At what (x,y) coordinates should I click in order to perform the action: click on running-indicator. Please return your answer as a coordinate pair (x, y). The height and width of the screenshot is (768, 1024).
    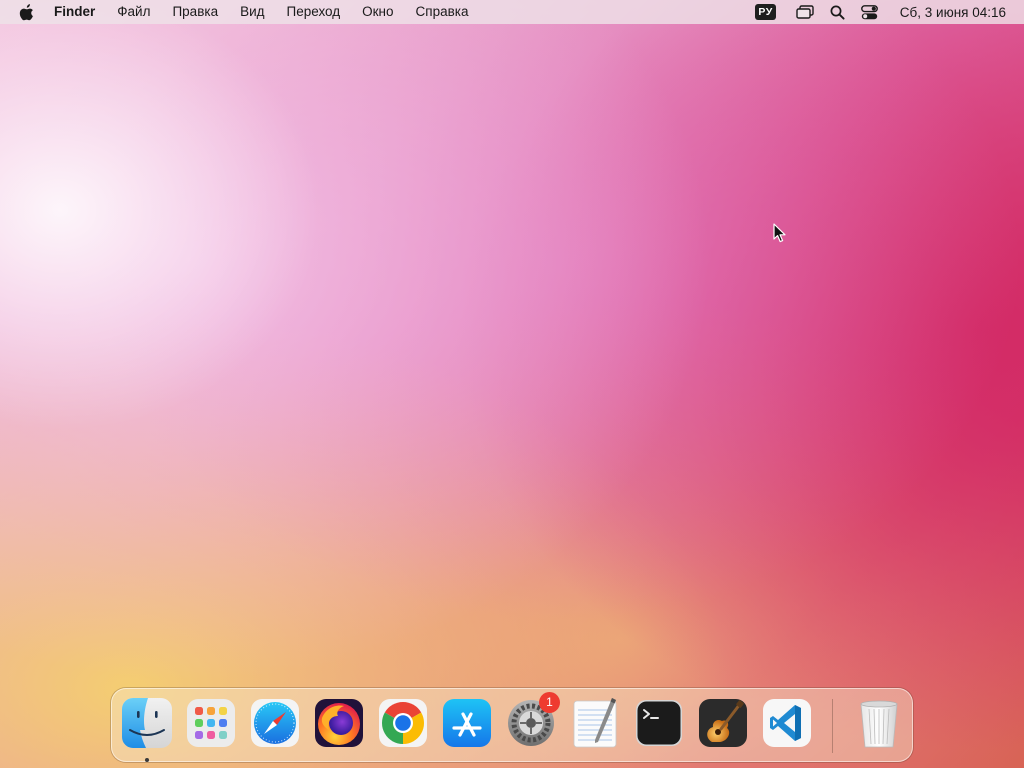
    Looking at the image, I should click on (147, 760).